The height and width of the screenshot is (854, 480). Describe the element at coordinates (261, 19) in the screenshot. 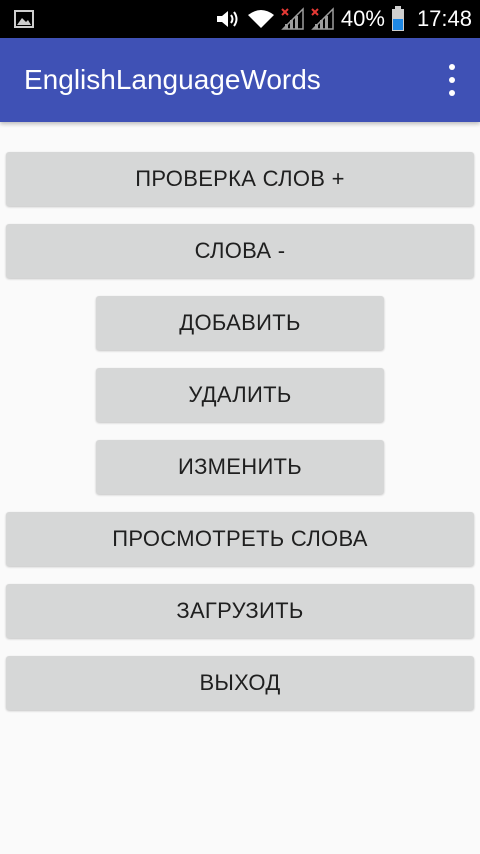

I see `wifi-icon` at that location.